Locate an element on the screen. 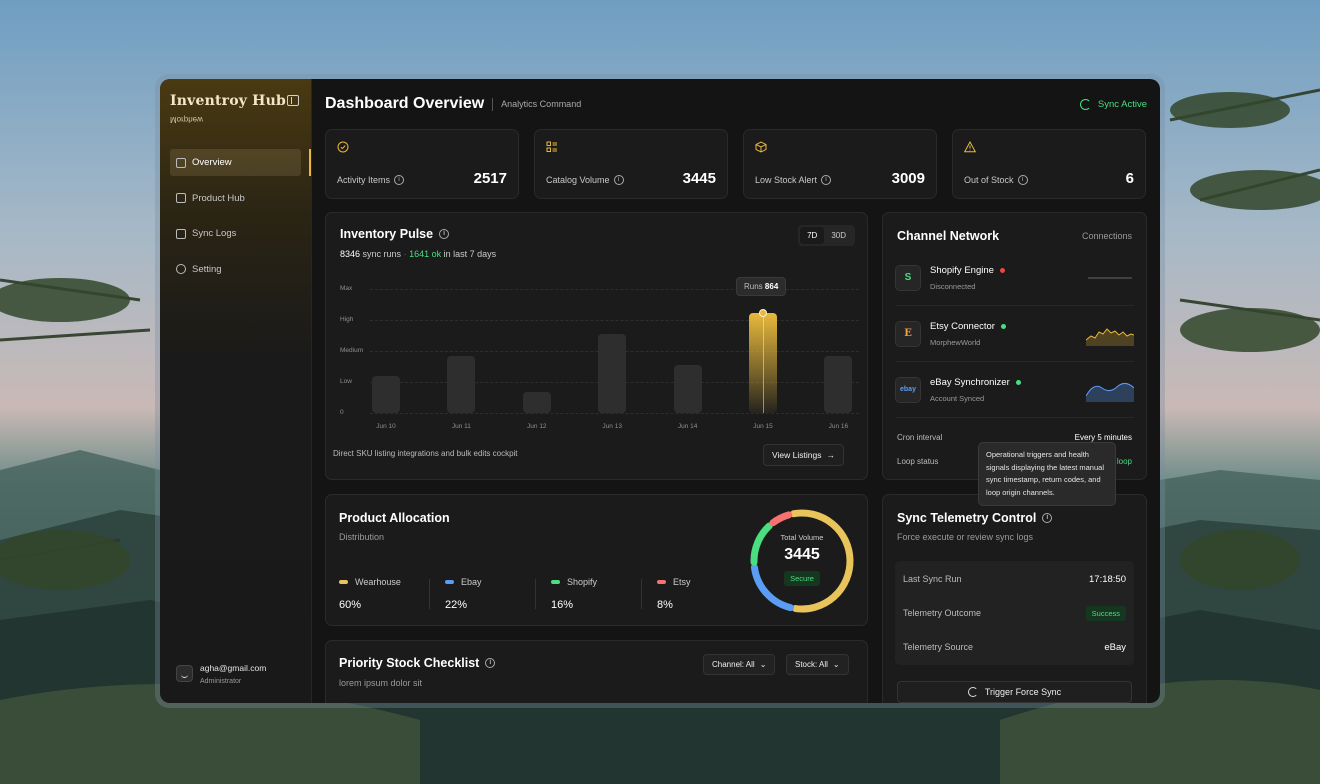 The image size is (1320, 784). store-icon is located at coordinates (181, 198).